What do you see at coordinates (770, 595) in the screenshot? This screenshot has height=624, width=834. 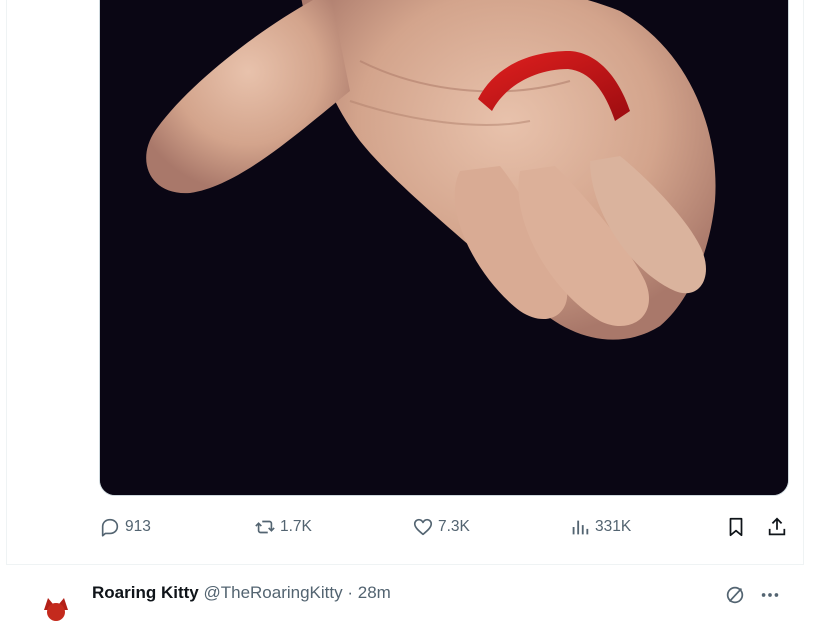 I see `more-icon` at bounding box center [770, 595].